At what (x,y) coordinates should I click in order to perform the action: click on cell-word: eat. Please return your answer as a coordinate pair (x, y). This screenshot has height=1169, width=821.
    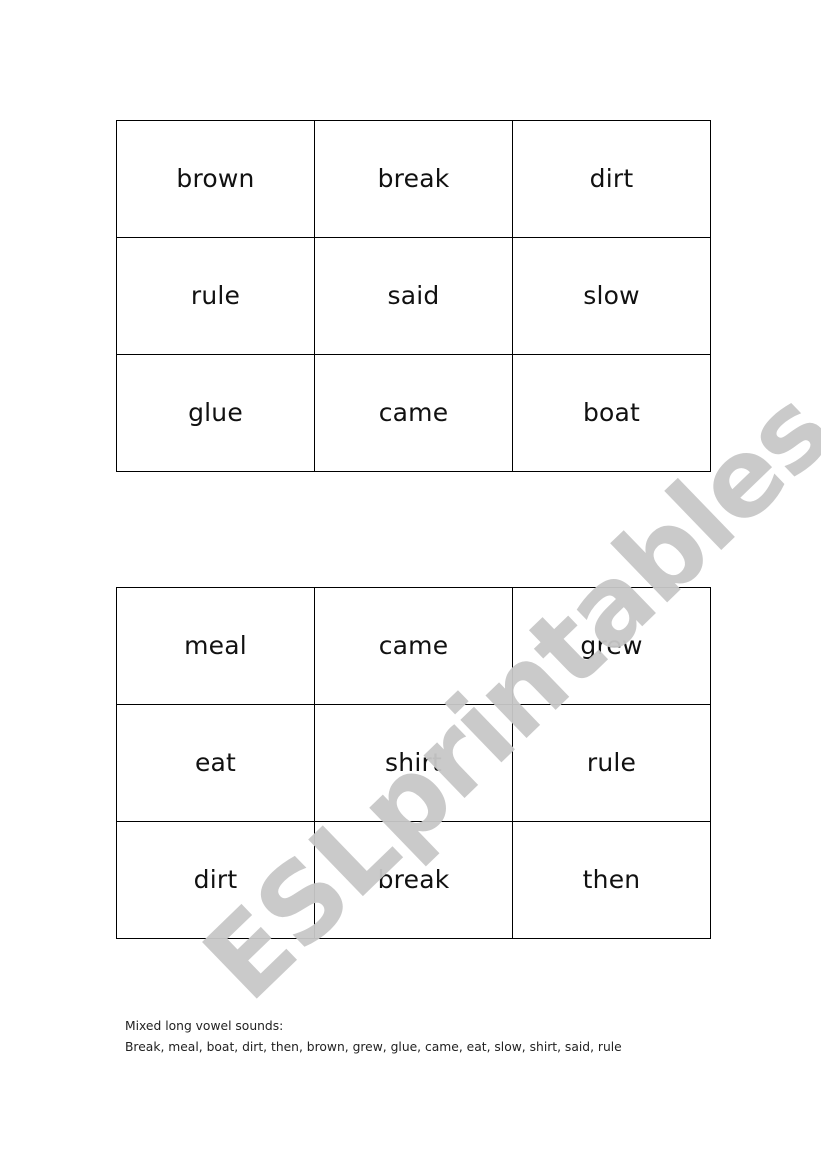
    Looking at the image, I should click on (215, 762).